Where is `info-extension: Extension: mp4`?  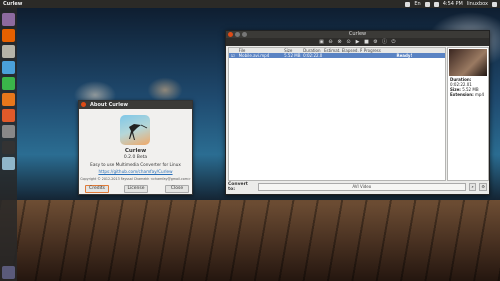
info-extension: Extension: mp4 is located at coordinates (467, 94).